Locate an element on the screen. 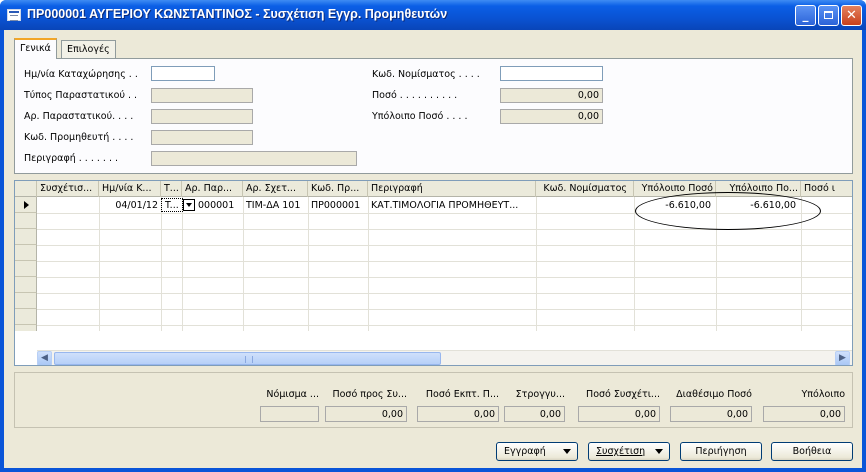 Image resolution: width=866 pixels, height=472 pixels. scroll-right-button: ▶ is located at coordinates (842, 358).